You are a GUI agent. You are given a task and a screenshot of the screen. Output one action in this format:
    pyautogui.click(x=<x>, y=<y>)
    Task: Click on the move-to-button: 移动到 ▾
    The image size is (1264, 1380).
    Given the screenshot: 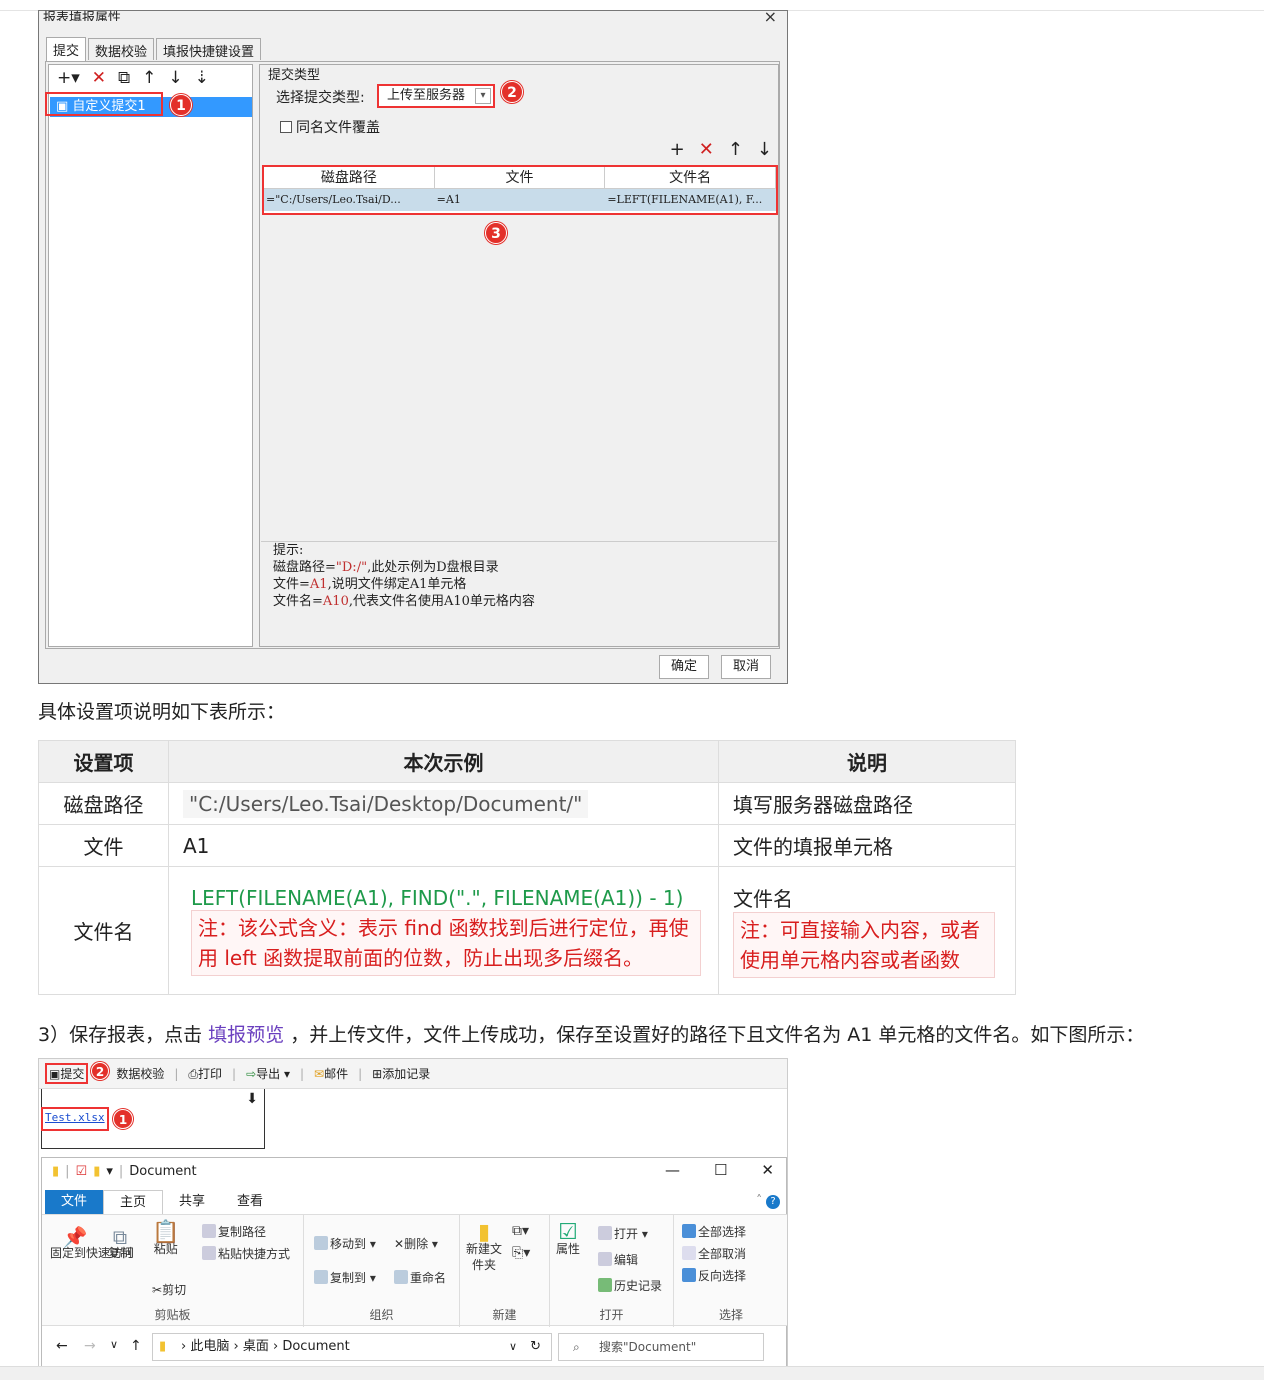 What is the action you would take?
    pyautogui.click(x=345, y=1243)
    